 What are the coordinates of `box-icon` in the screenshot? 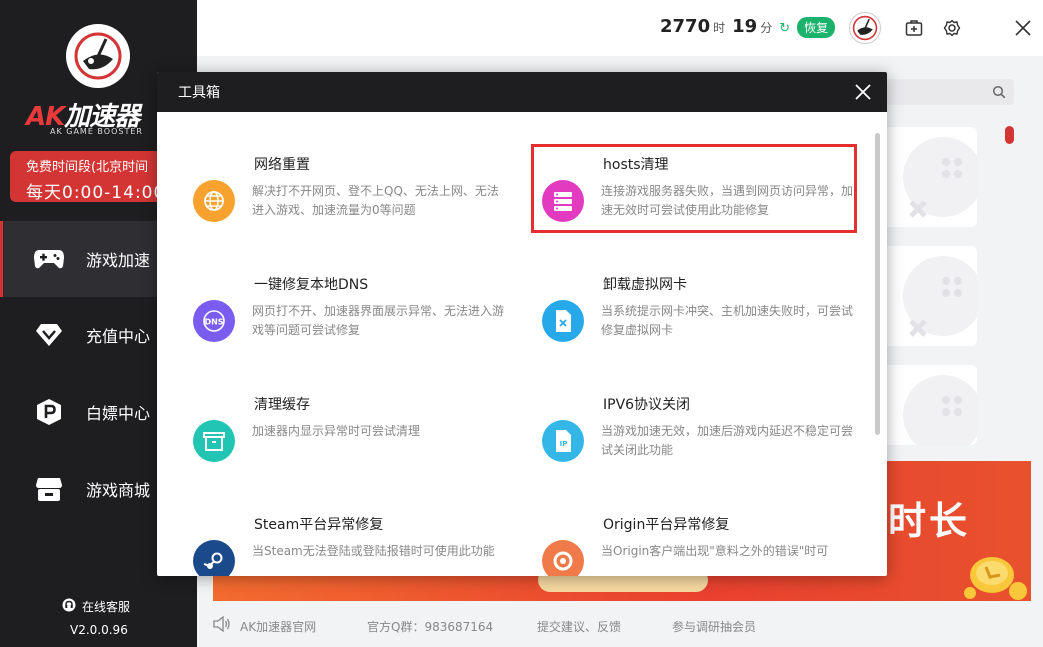 It's located at (214, 441).